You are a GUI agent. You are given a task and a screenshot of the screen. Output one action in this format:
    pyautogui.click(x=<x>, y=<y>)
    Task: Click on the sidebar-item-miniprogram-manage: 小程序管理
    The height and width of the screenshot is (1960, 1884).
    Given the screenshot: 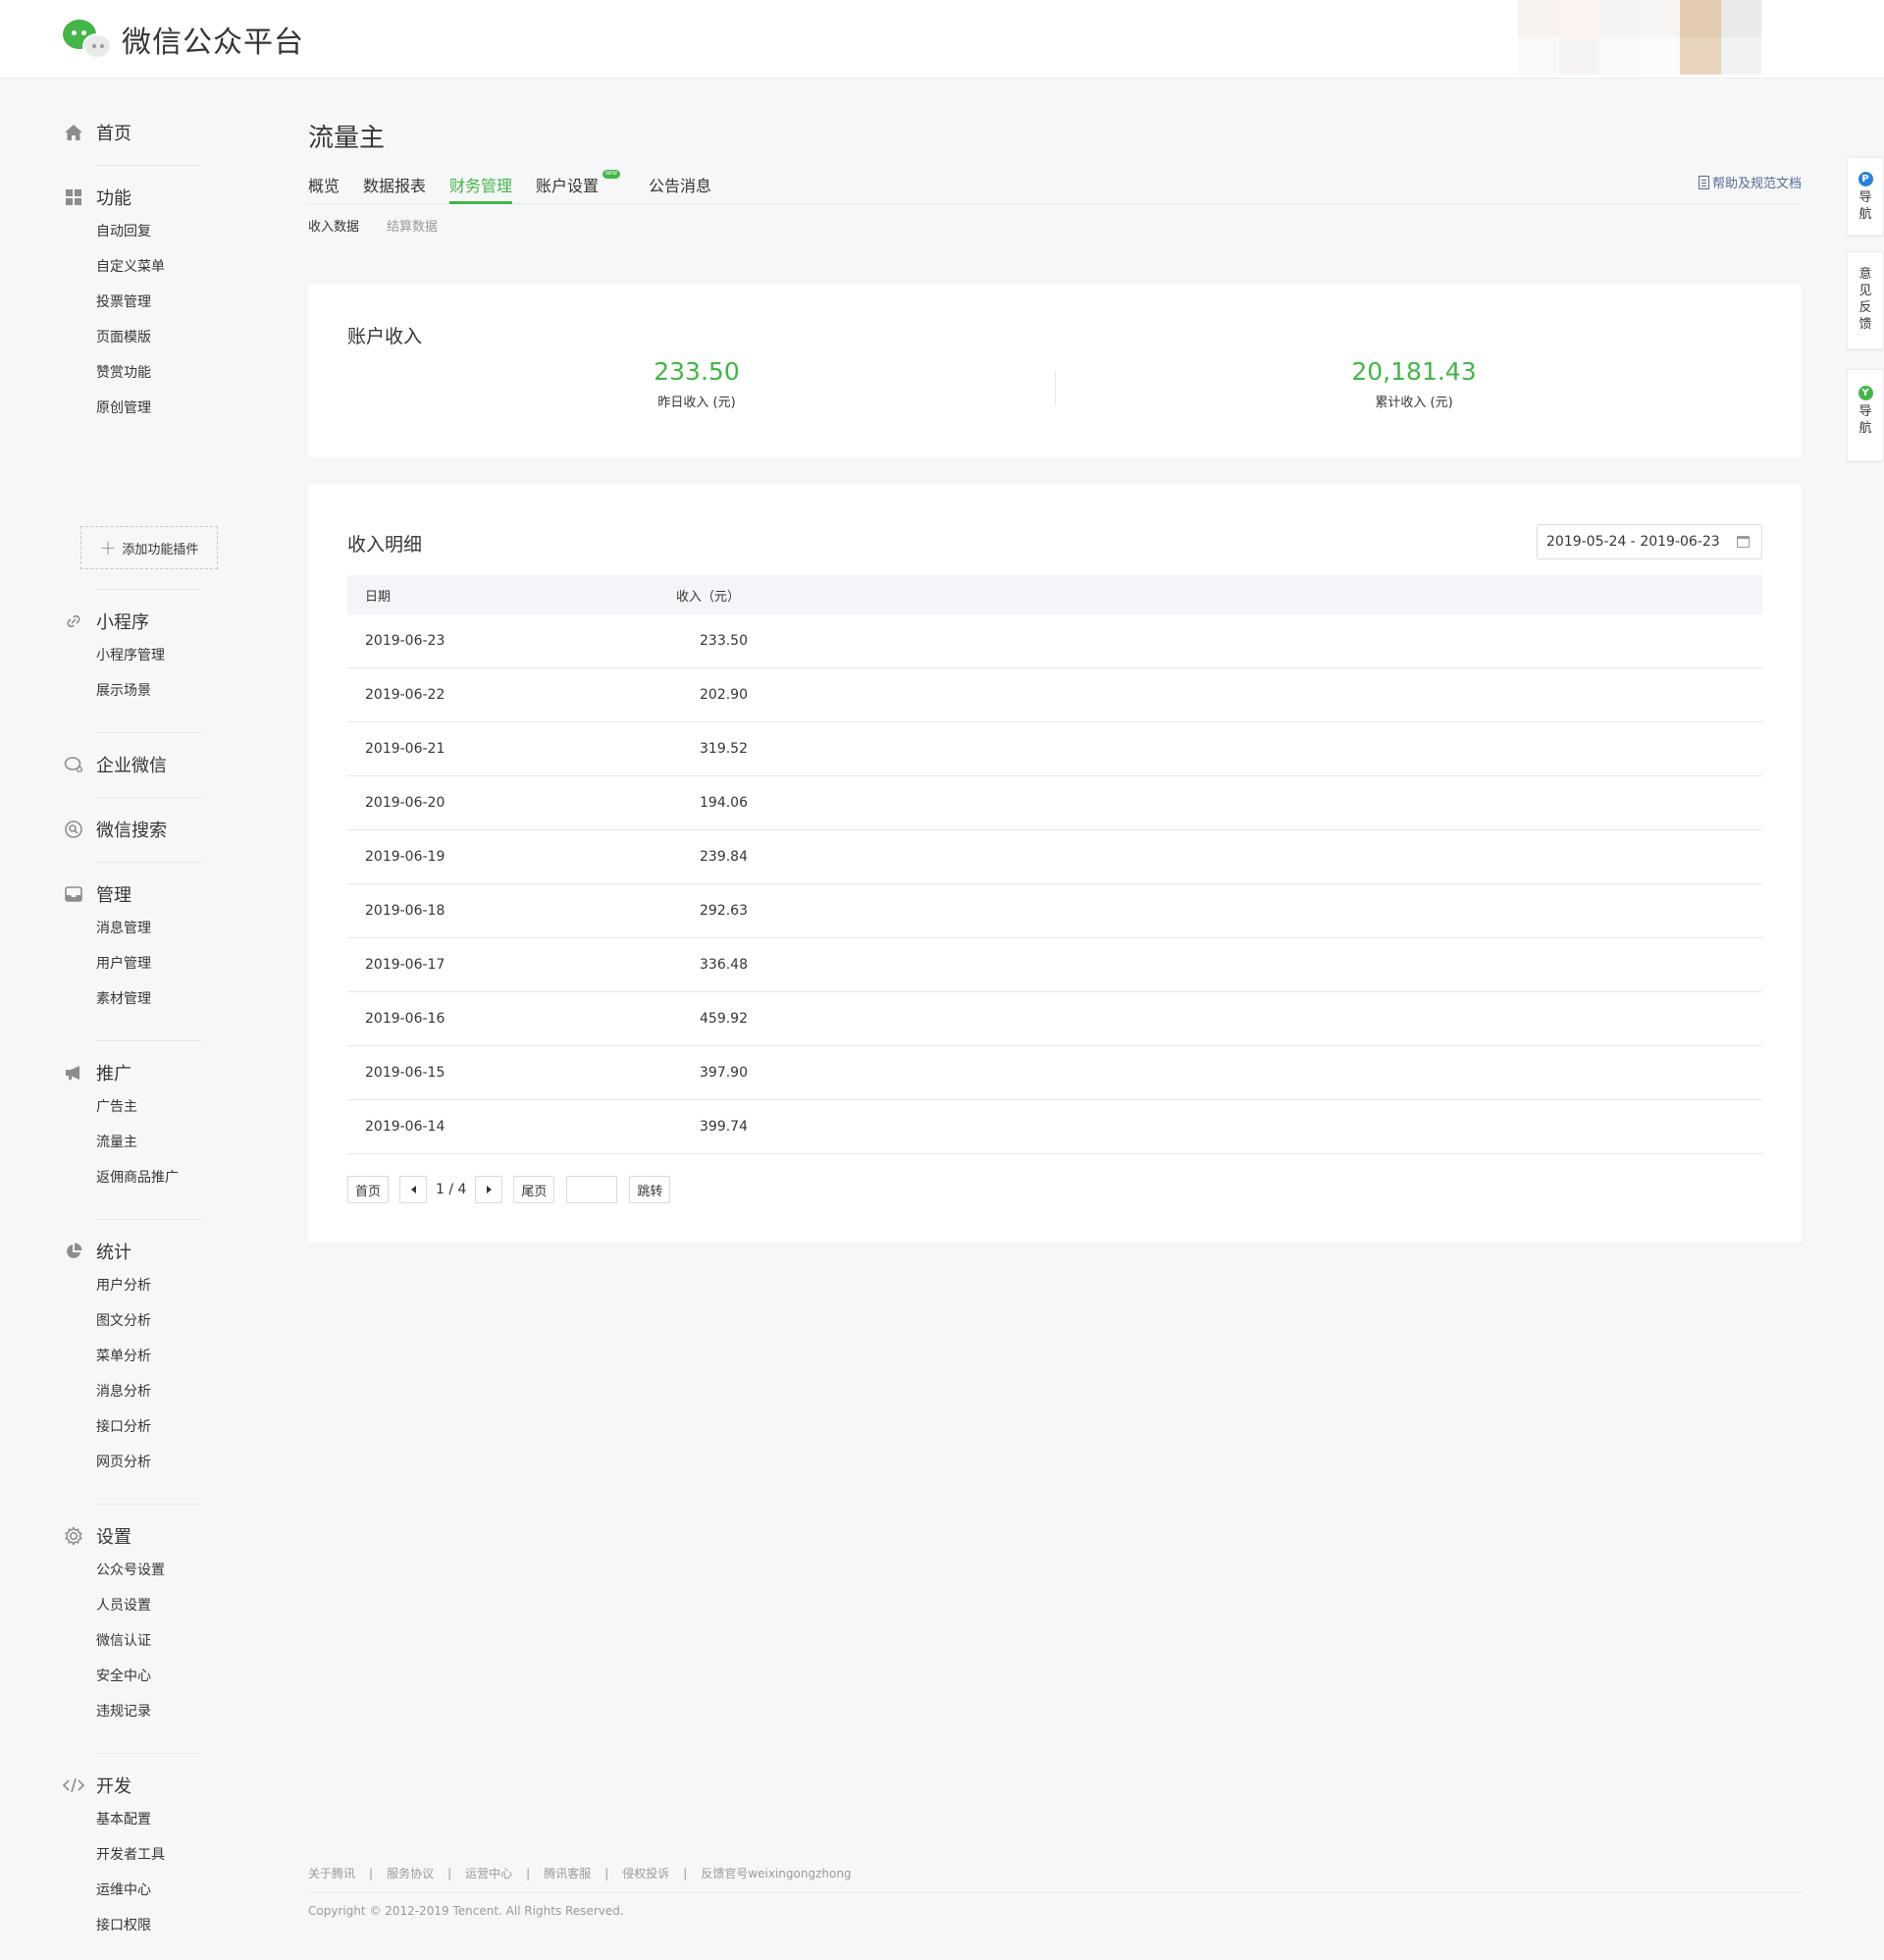 What is the action you would take?
    pyautogui.click(x=133, y=656)
    